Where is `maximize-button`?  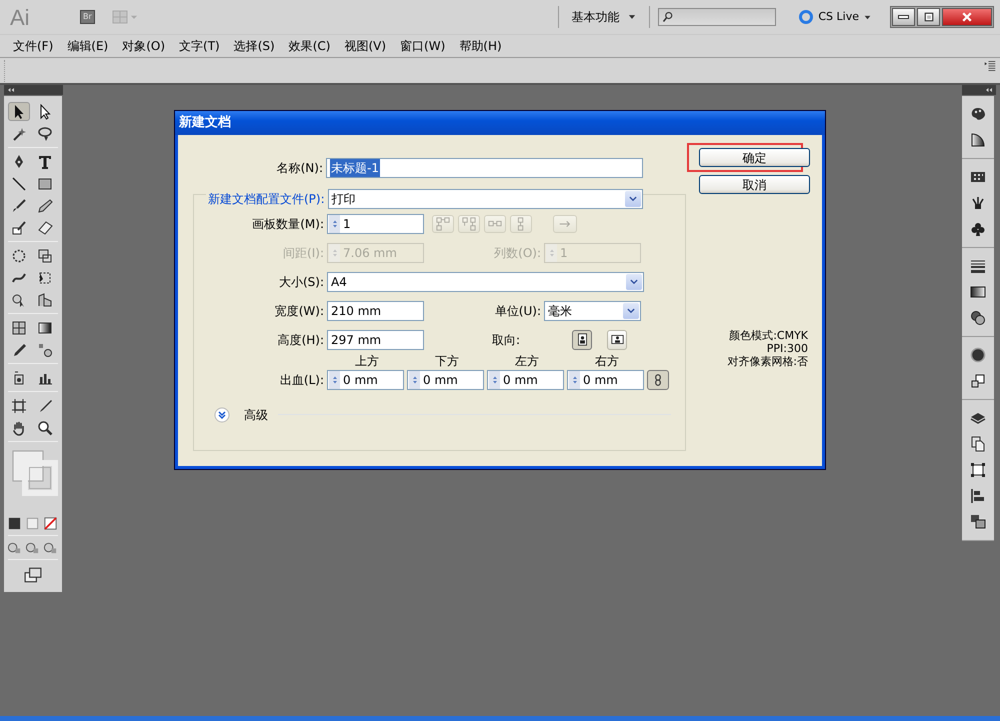 maximize-button is located at coordinates (928, 17).